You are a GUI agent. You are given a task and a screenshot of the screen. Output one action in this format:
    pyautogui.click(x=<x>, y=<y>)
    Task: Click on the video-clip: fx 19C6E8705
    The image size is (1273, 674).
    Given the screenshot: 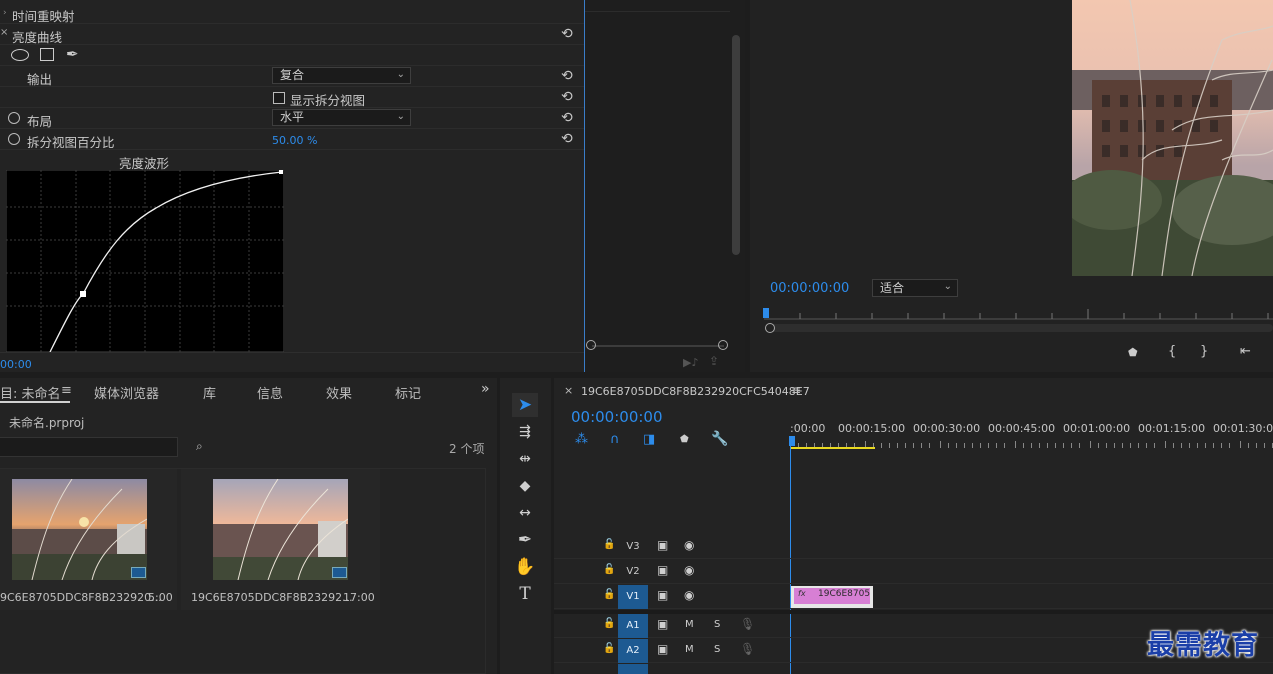 What is the action you would take?
    pyautogui.click(x=832, y=597)
    